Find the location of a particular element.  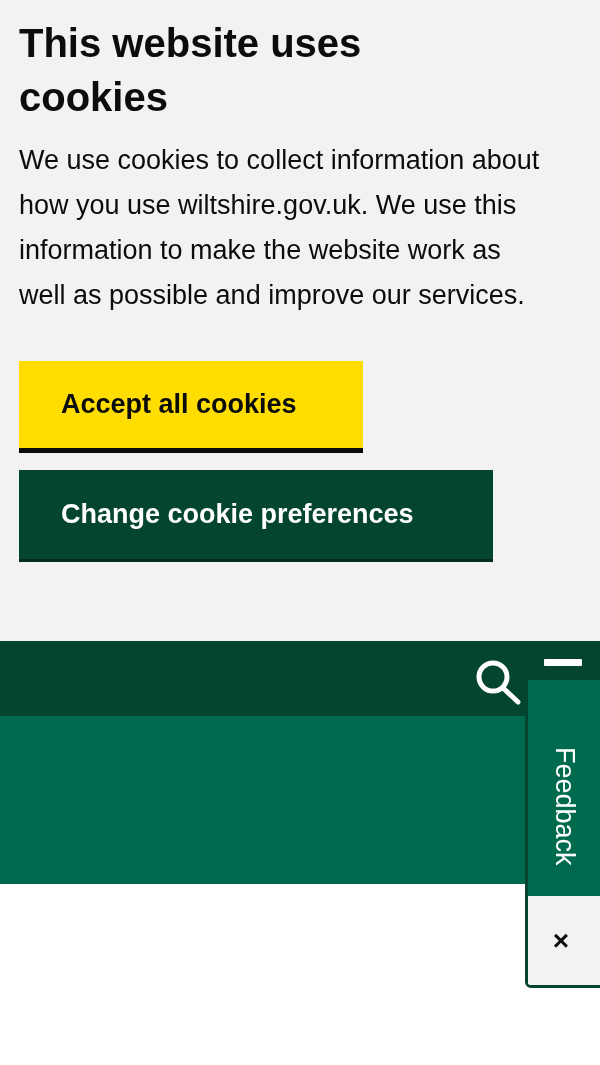

search-icon is located at coordinates (498, 682).